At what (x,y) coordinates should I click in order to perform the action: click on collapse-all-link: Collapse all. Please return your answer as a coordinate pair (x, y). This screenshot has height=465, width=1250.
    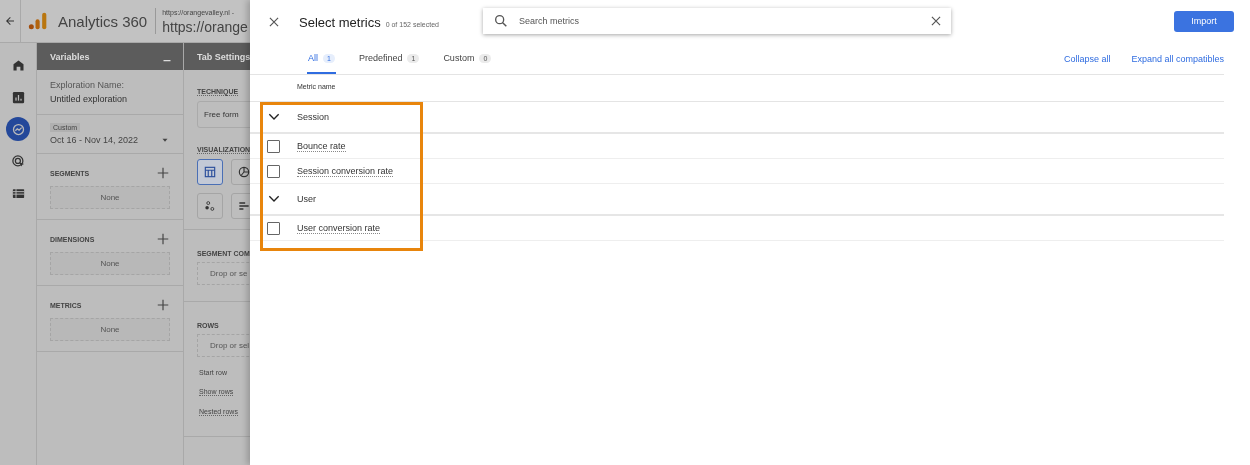
    Looking at the image, I should click on (1087, 59).